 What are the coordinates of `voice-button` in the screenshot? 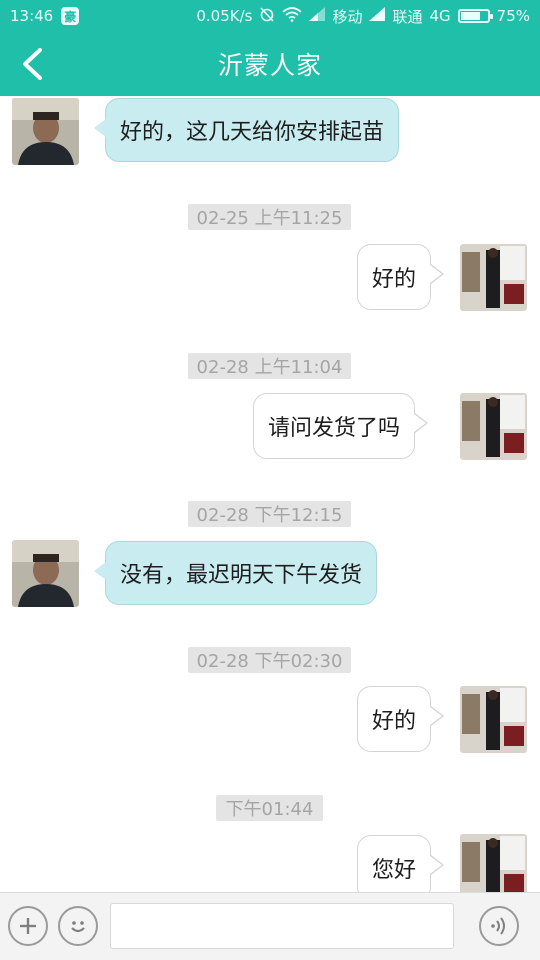 It's located at (499, 926).